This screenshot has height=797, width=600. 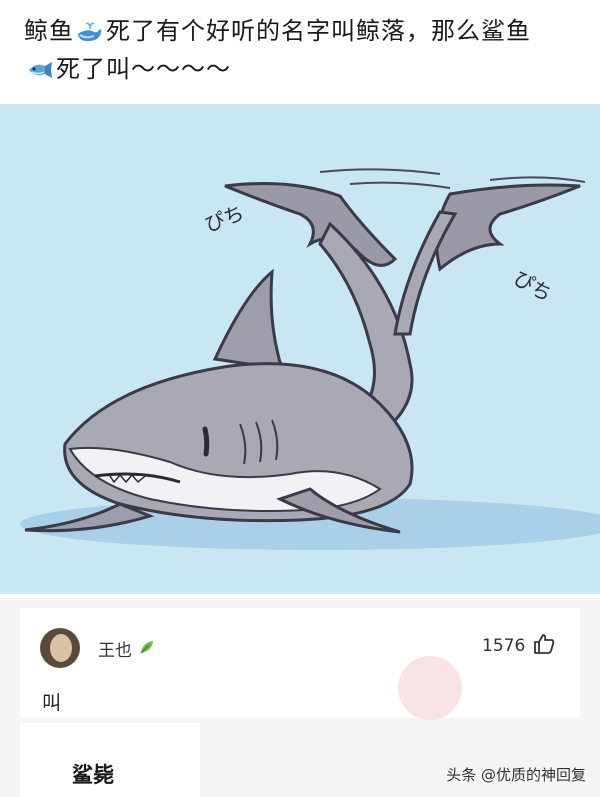 What do you see at coordinates (508, 227) in the screenshot?
I see `tail-fin-right` at bounding box center [508, 227].